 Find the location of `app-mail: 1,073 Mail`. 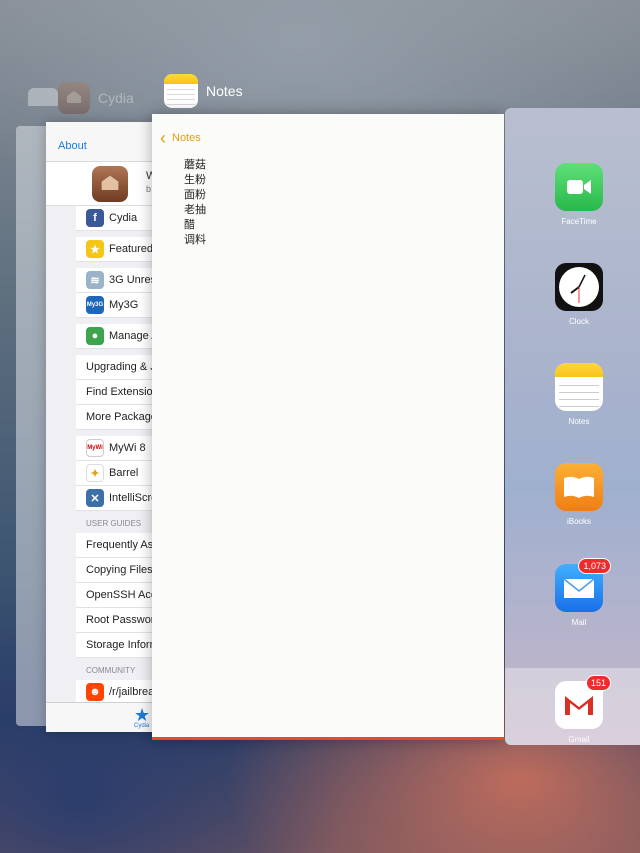

app-mail: 1,073 Mail is located at coordinates (583, 592).